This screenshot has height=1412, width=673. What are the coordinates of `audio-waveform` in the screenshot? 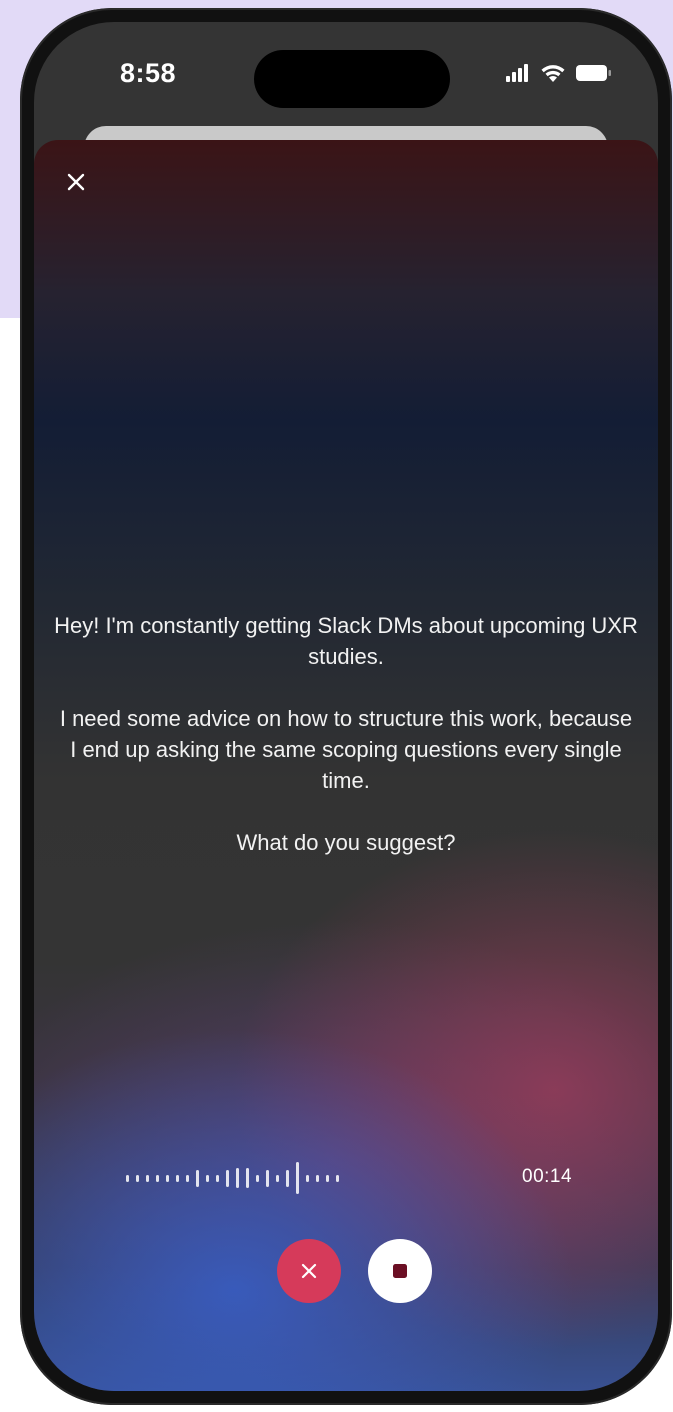 It's located at (236, 1178).